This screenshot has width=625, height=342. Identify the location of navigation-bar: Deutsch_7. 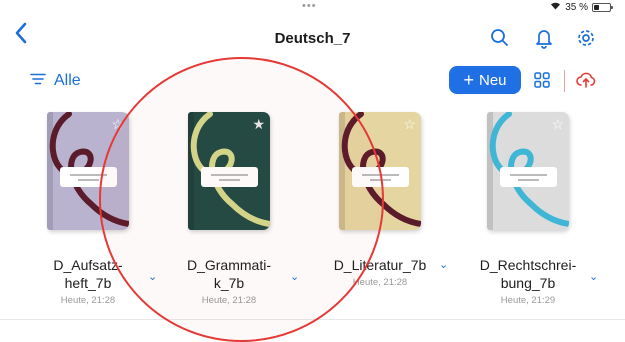
(312, 37).